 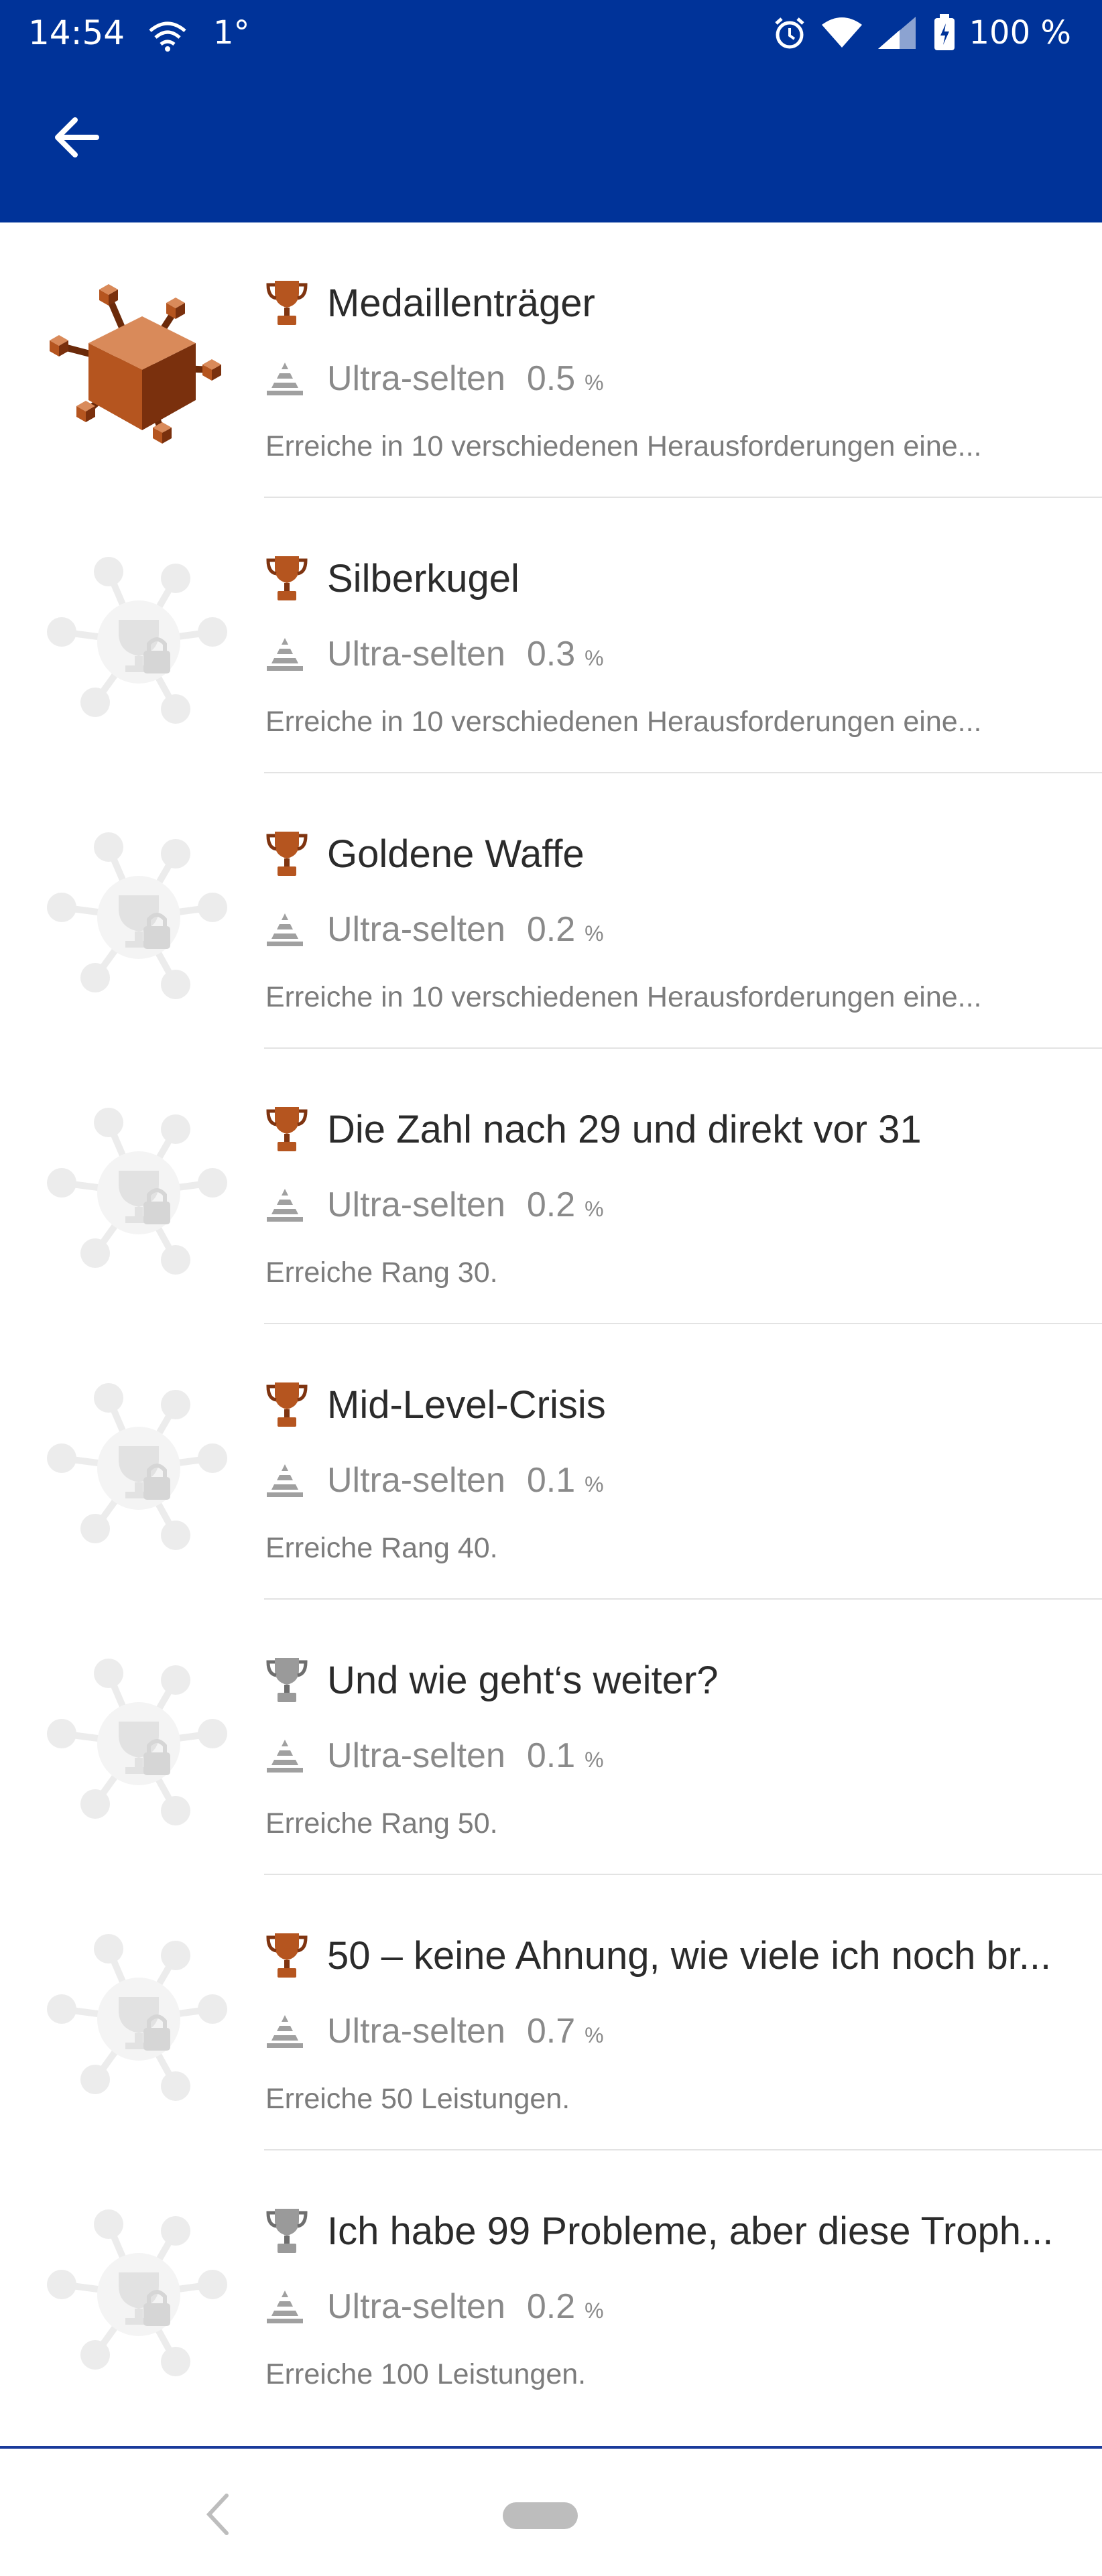 What do you see at coordinates (232, 33) in the screenshot?
I see `status-indicator: 1°` at bounding box center [232, 33].